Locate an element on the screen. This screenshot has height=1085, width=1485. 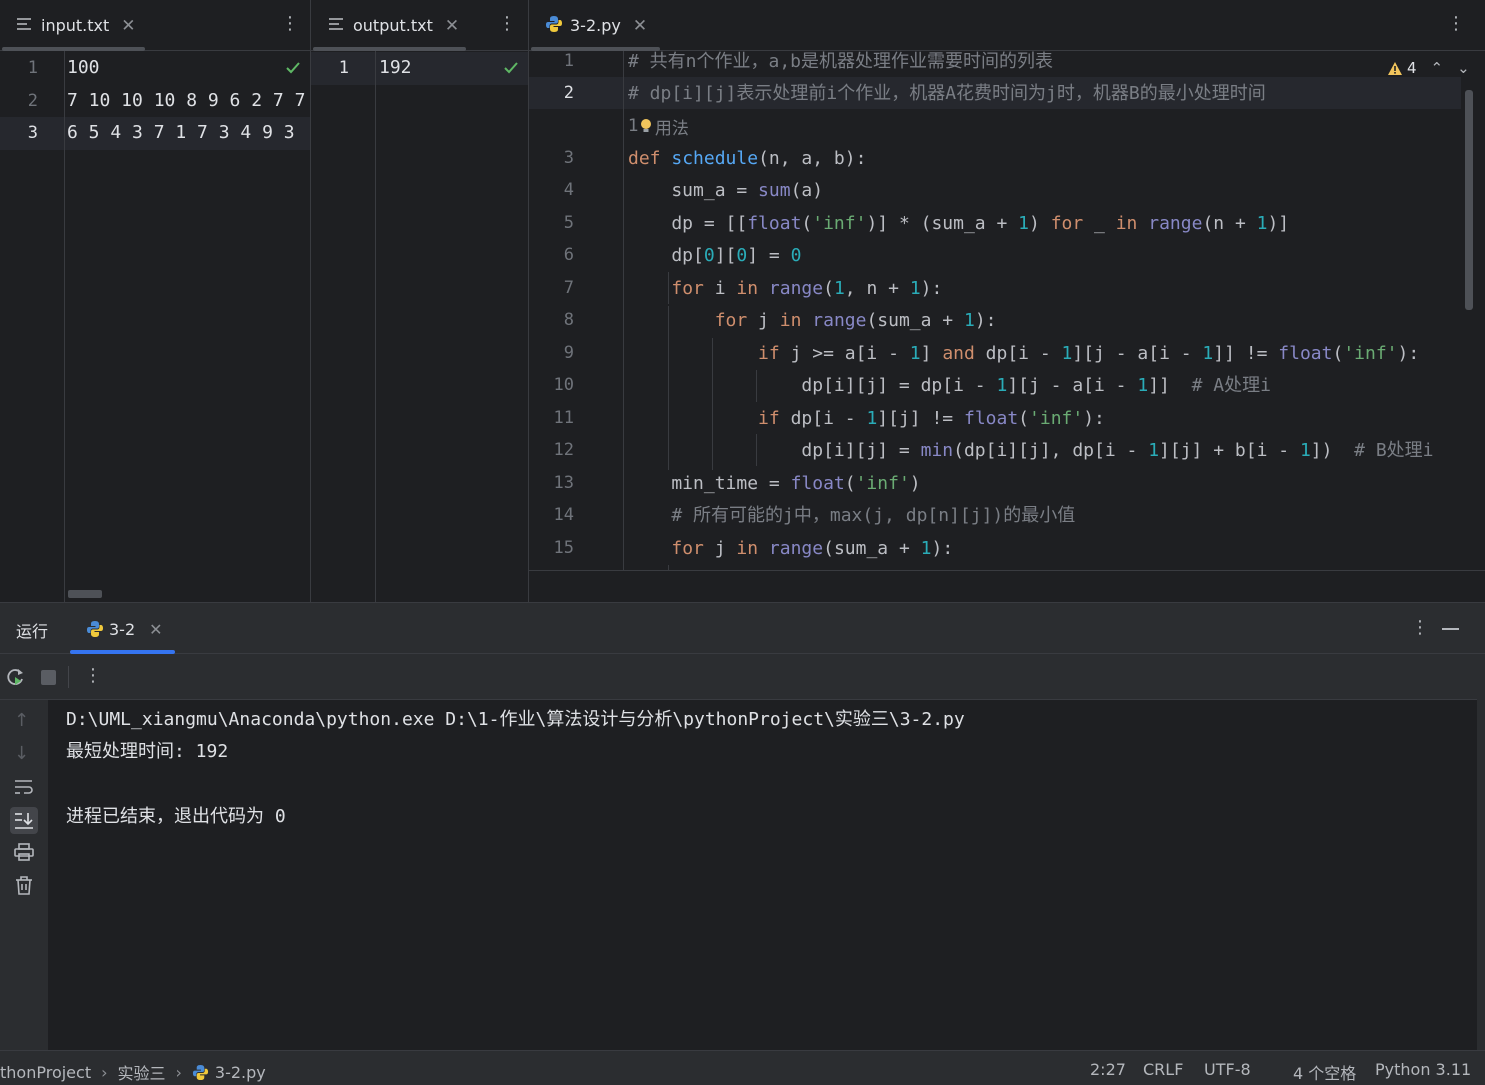
horizontal-scrollbar is located at coordinates (85, 594).